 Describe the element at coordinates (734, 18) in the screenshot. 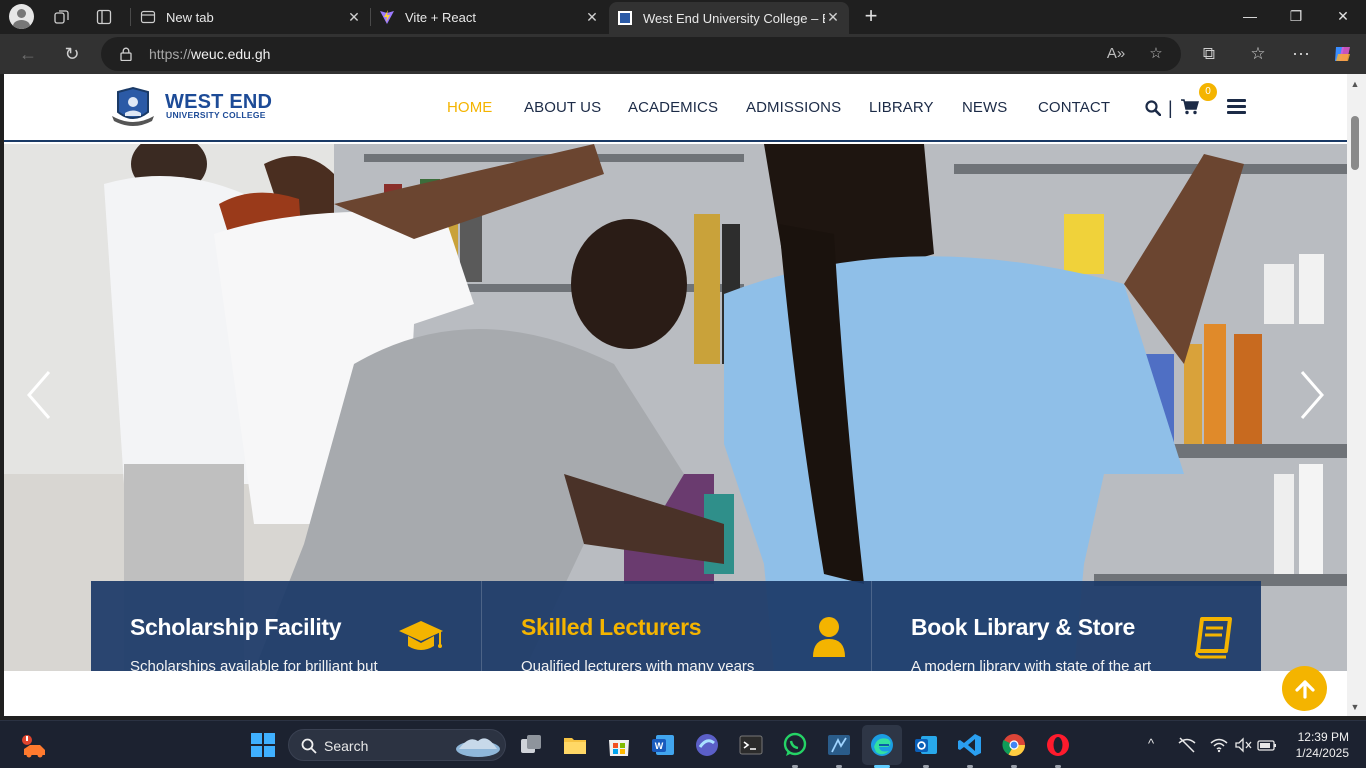

I see `tab-title: West End University College – Bri` at that location.